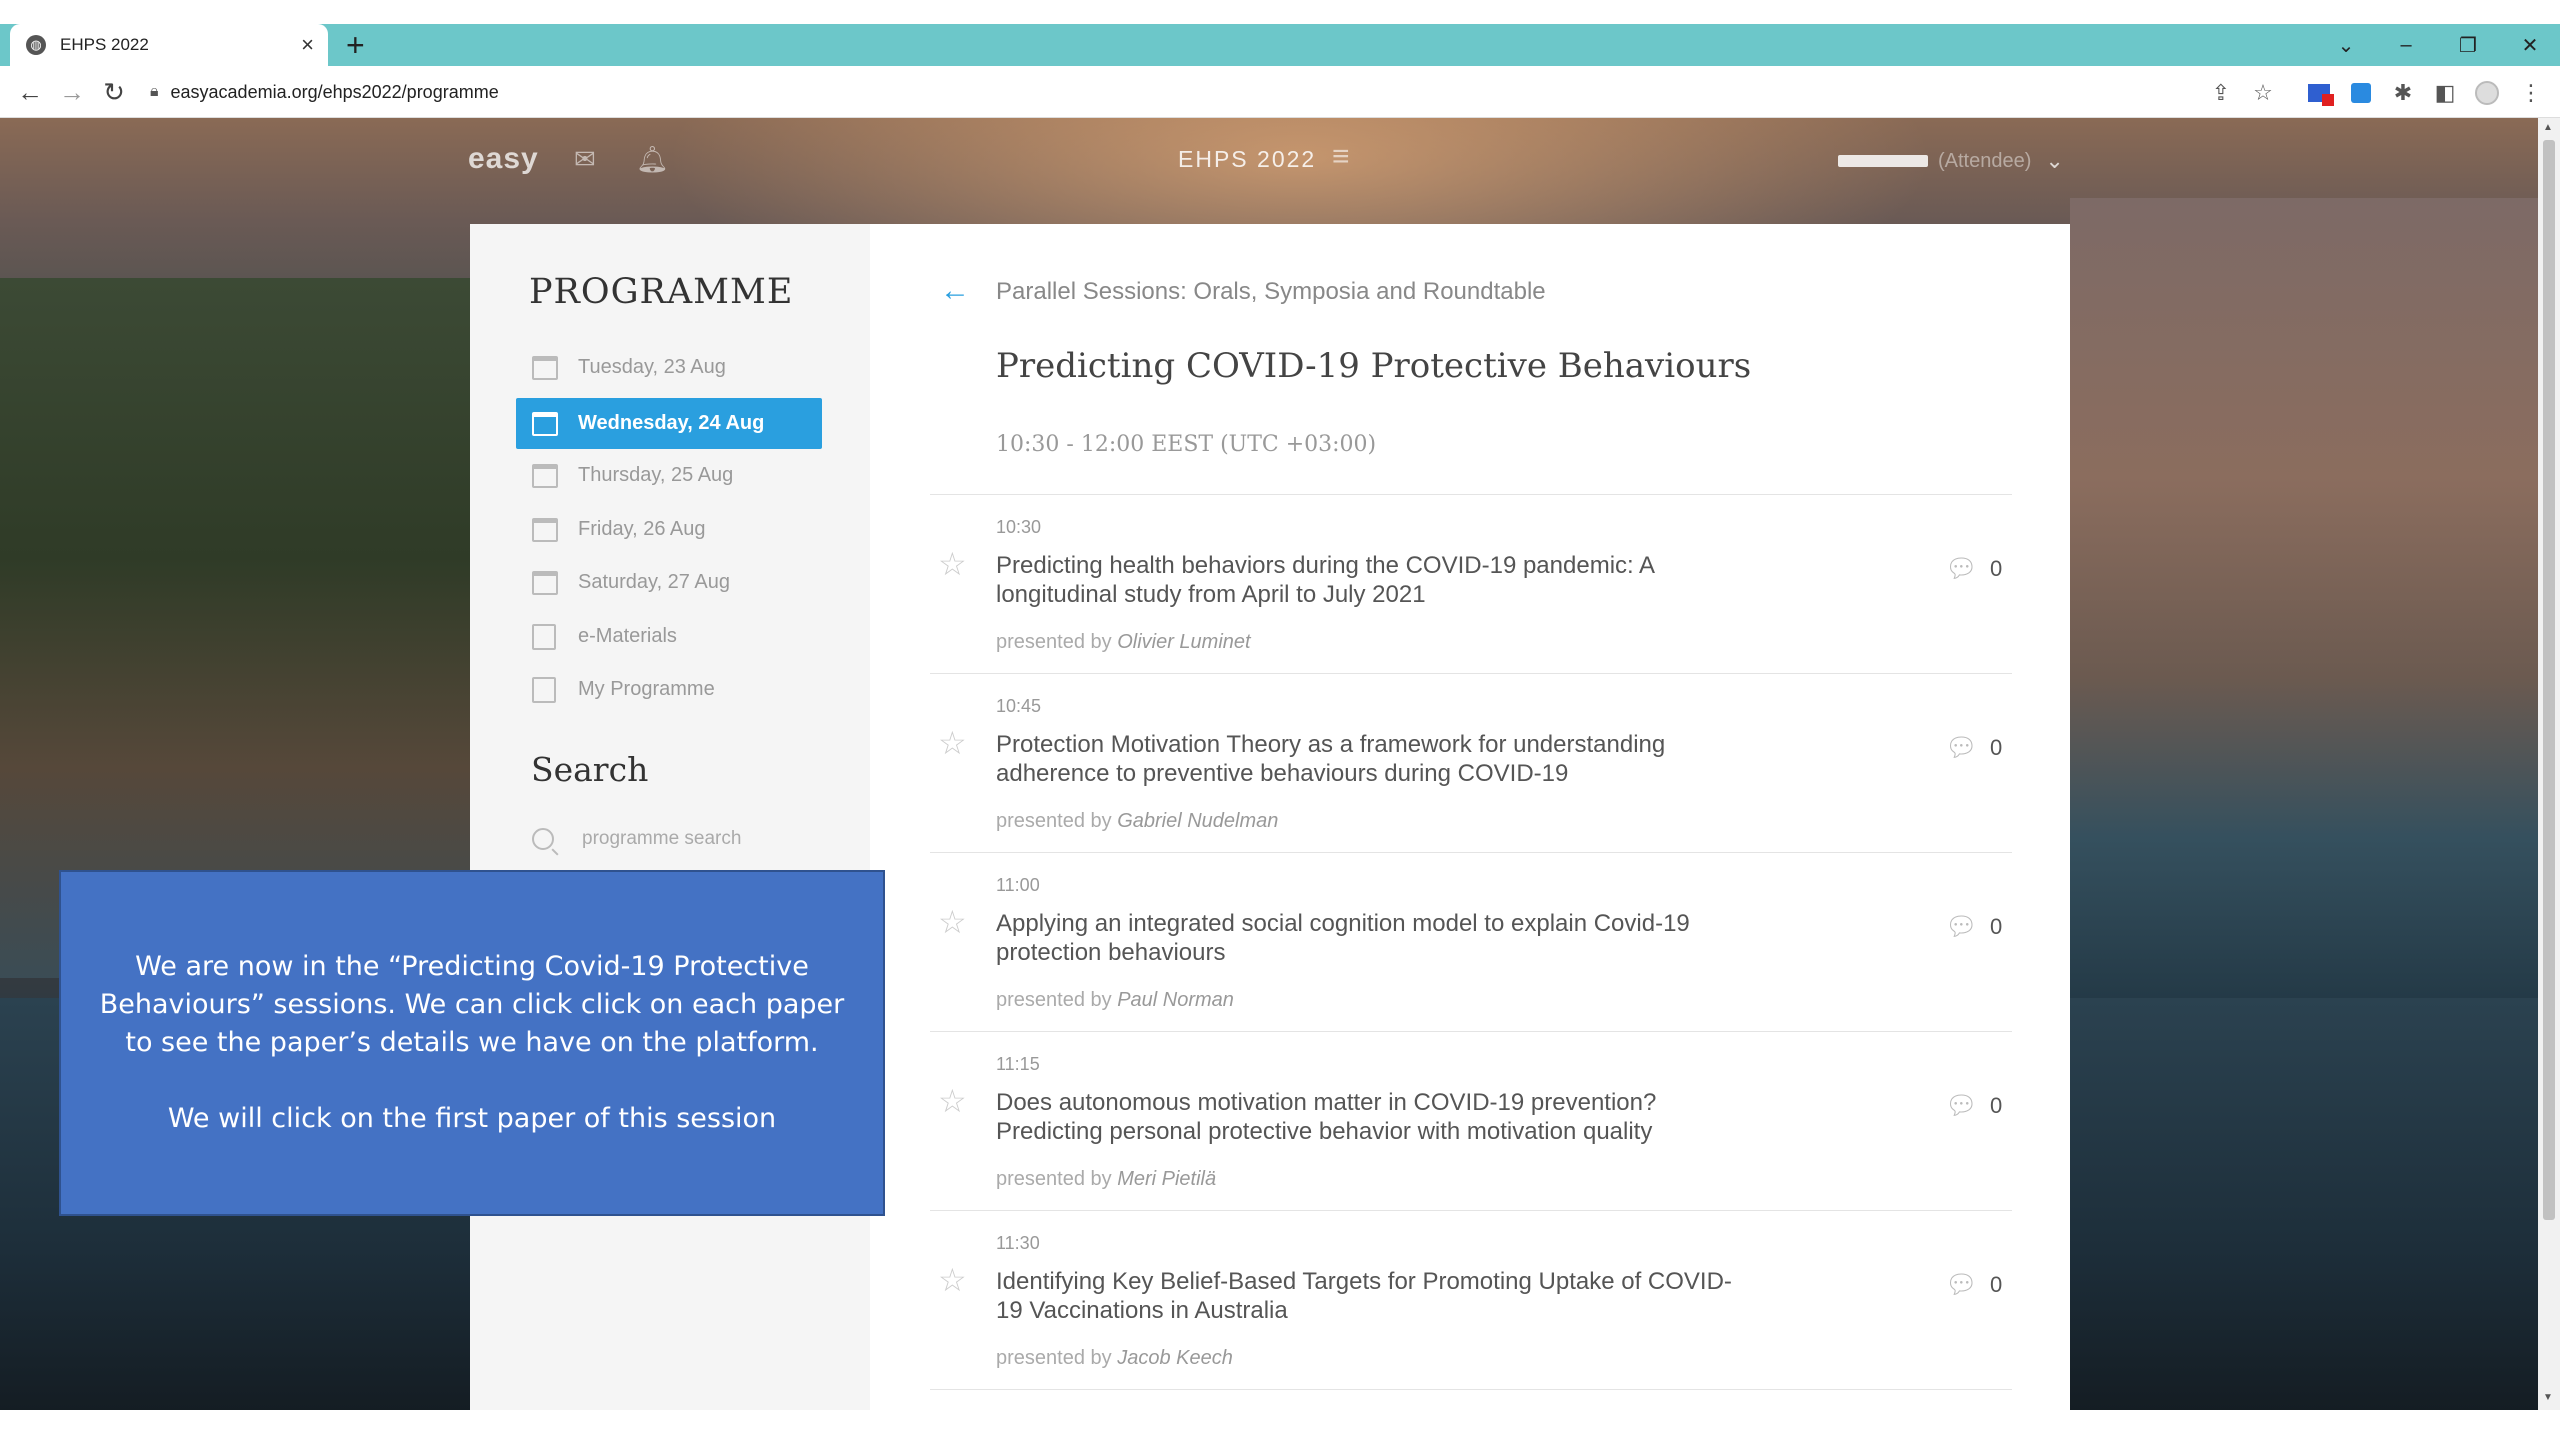 The height and width of the screenshot is (1440, 2560). I want to click on window-frame-bottom, so click(1280, 1425).